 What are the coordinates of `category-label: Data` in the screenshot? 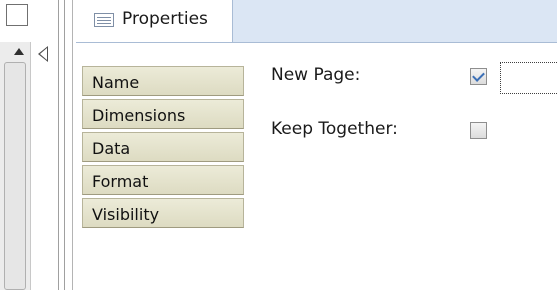 It's located at (111, 148).